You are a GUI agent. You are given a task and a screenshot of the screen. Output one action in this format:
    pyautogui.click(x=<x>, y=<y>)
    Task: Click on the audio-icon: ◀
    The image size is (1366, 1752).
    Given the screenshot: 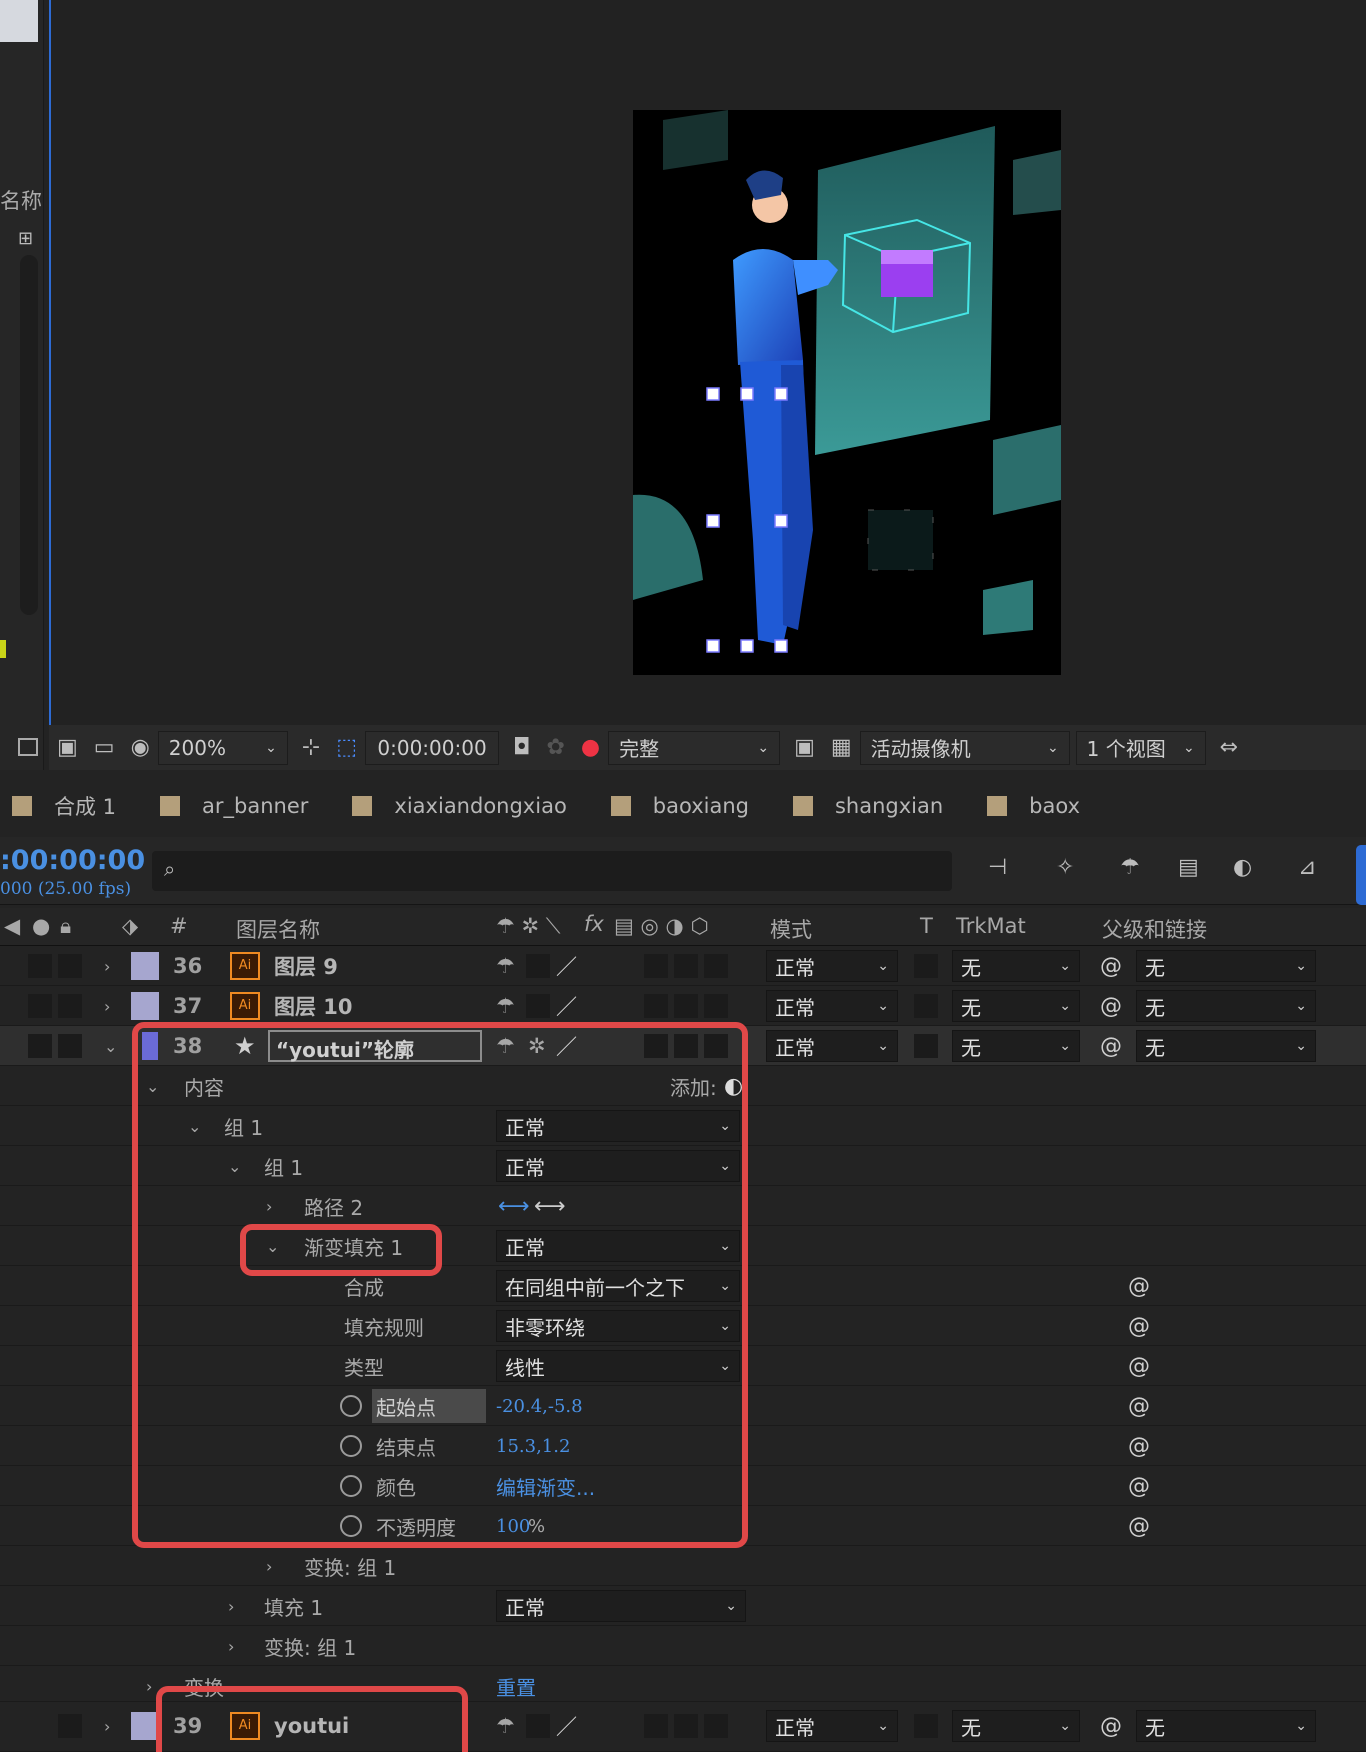 What is the action you would take?
    pyautogui.click(x=12, y=926)
    